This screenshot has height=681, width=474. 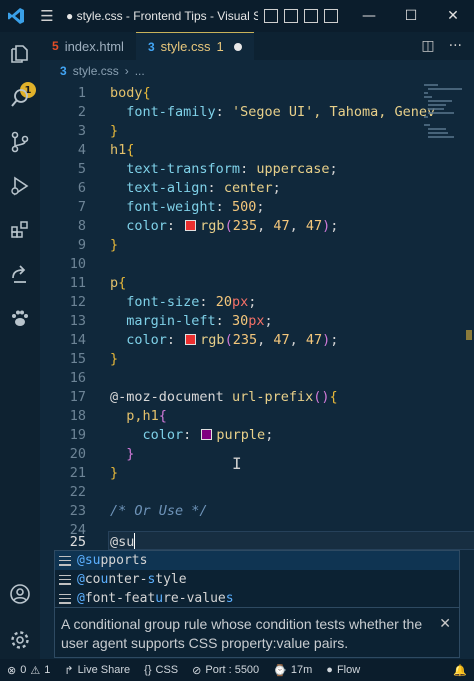 I want to click on code-line: p,h1{, so click(x=146, y=415).